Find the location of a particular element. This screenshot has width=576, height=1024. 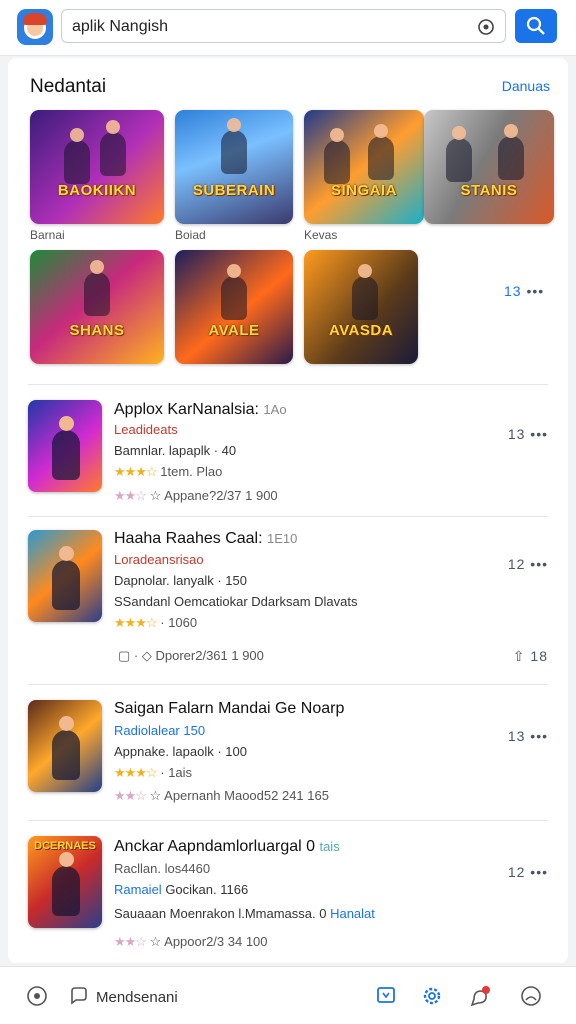

profile-icon is located at coordinates (531, 996).